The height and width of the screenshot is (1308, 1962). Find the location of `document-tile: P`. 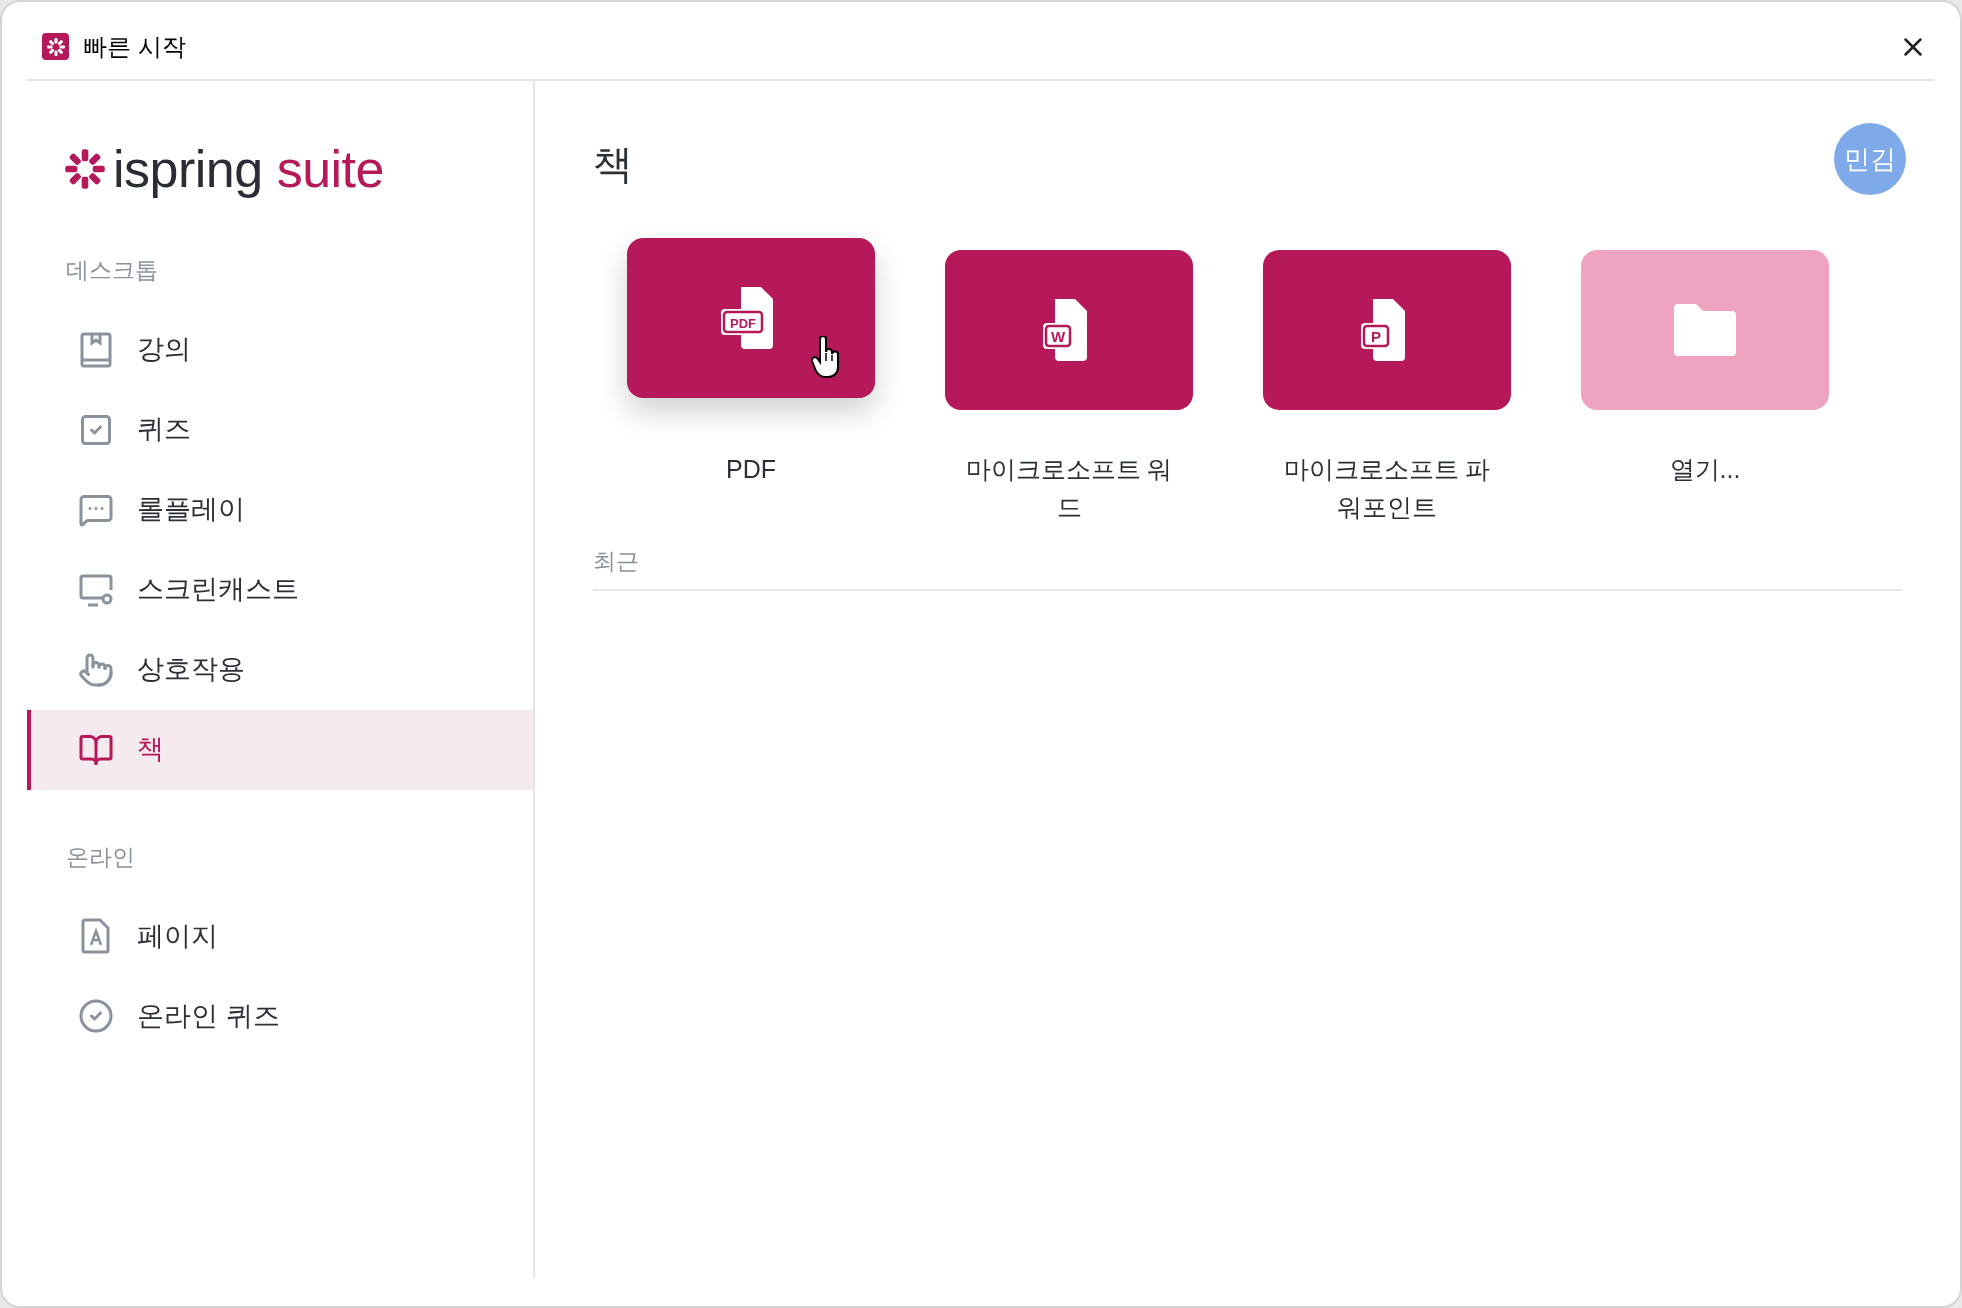

document-tile: P is located at coordinates (1387, 330).